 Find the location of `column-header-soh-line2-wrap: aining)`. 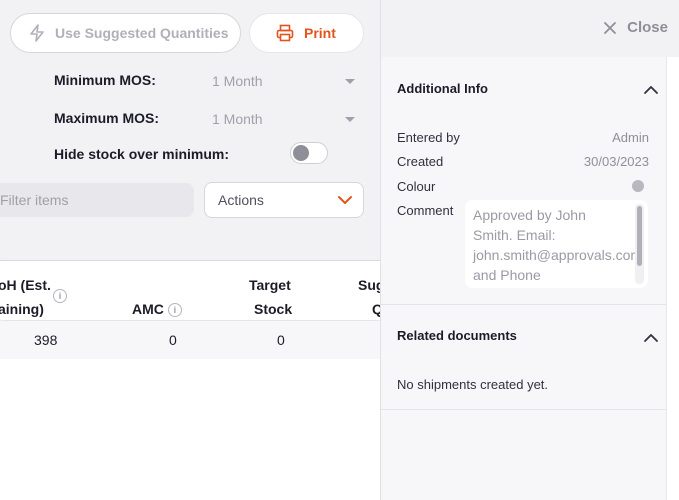

column-header-soh-line2-wrap: aining) is located at coordinates (22, 309).